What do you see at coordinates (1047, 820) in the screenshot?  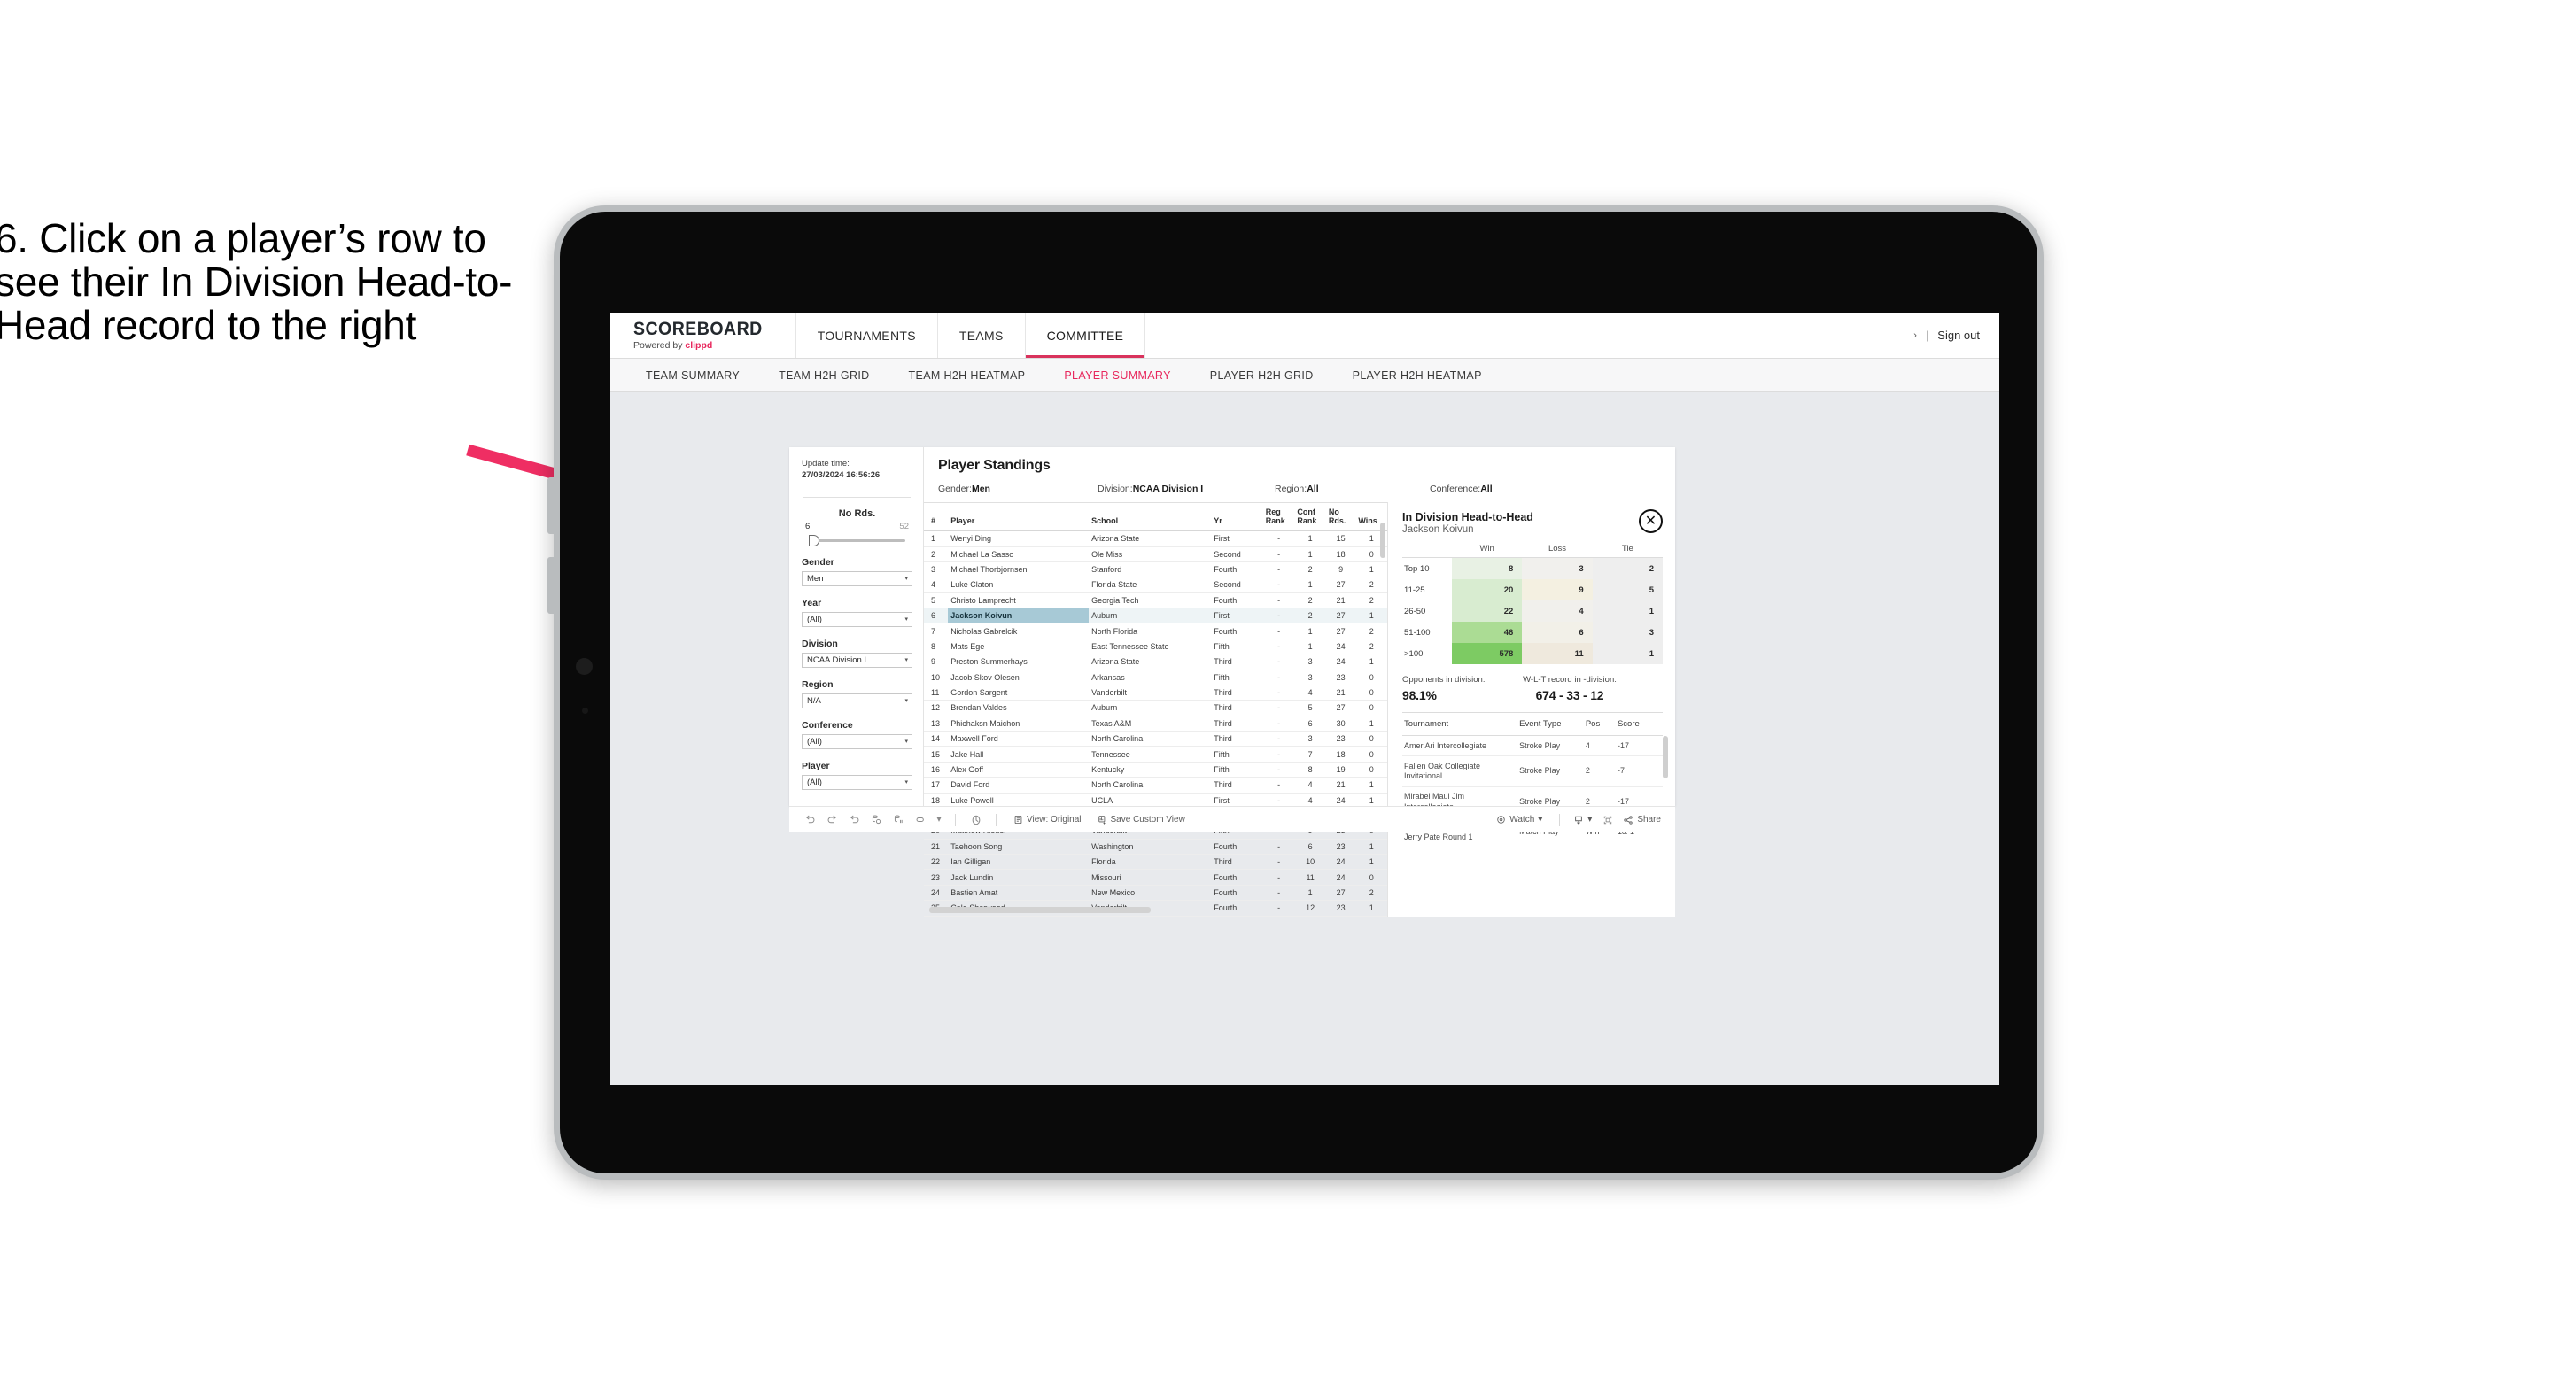 I see `view-original-button: View: Original` at bounding box center [1047, 820].